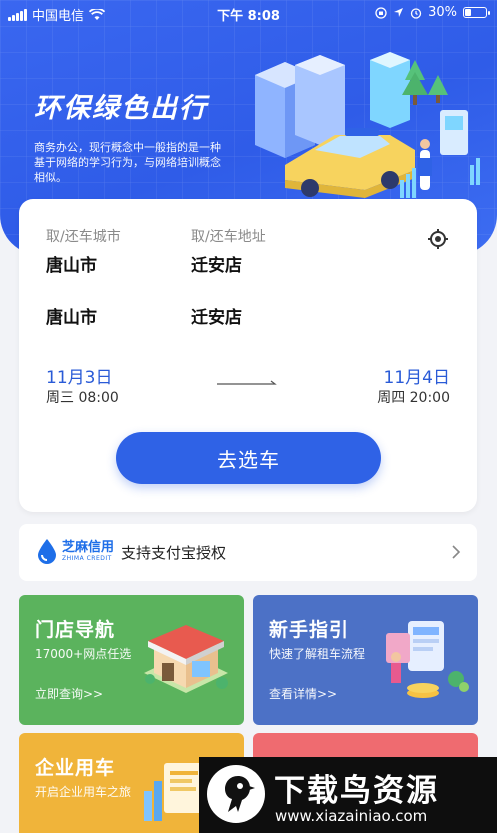 This screenshot has width=497, height=833. Describe the element at coordinates (75, 768) in the screenshot. I see `tile-title: 企业用车` at that location.